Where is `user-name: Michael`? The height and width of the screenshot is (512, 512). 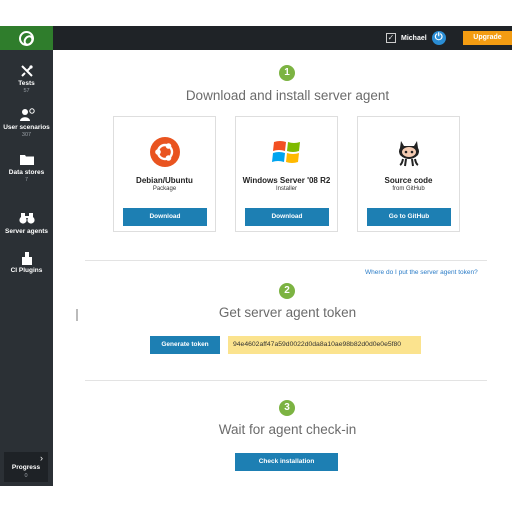
user-name: Michael is located at coordinates (414, 38).